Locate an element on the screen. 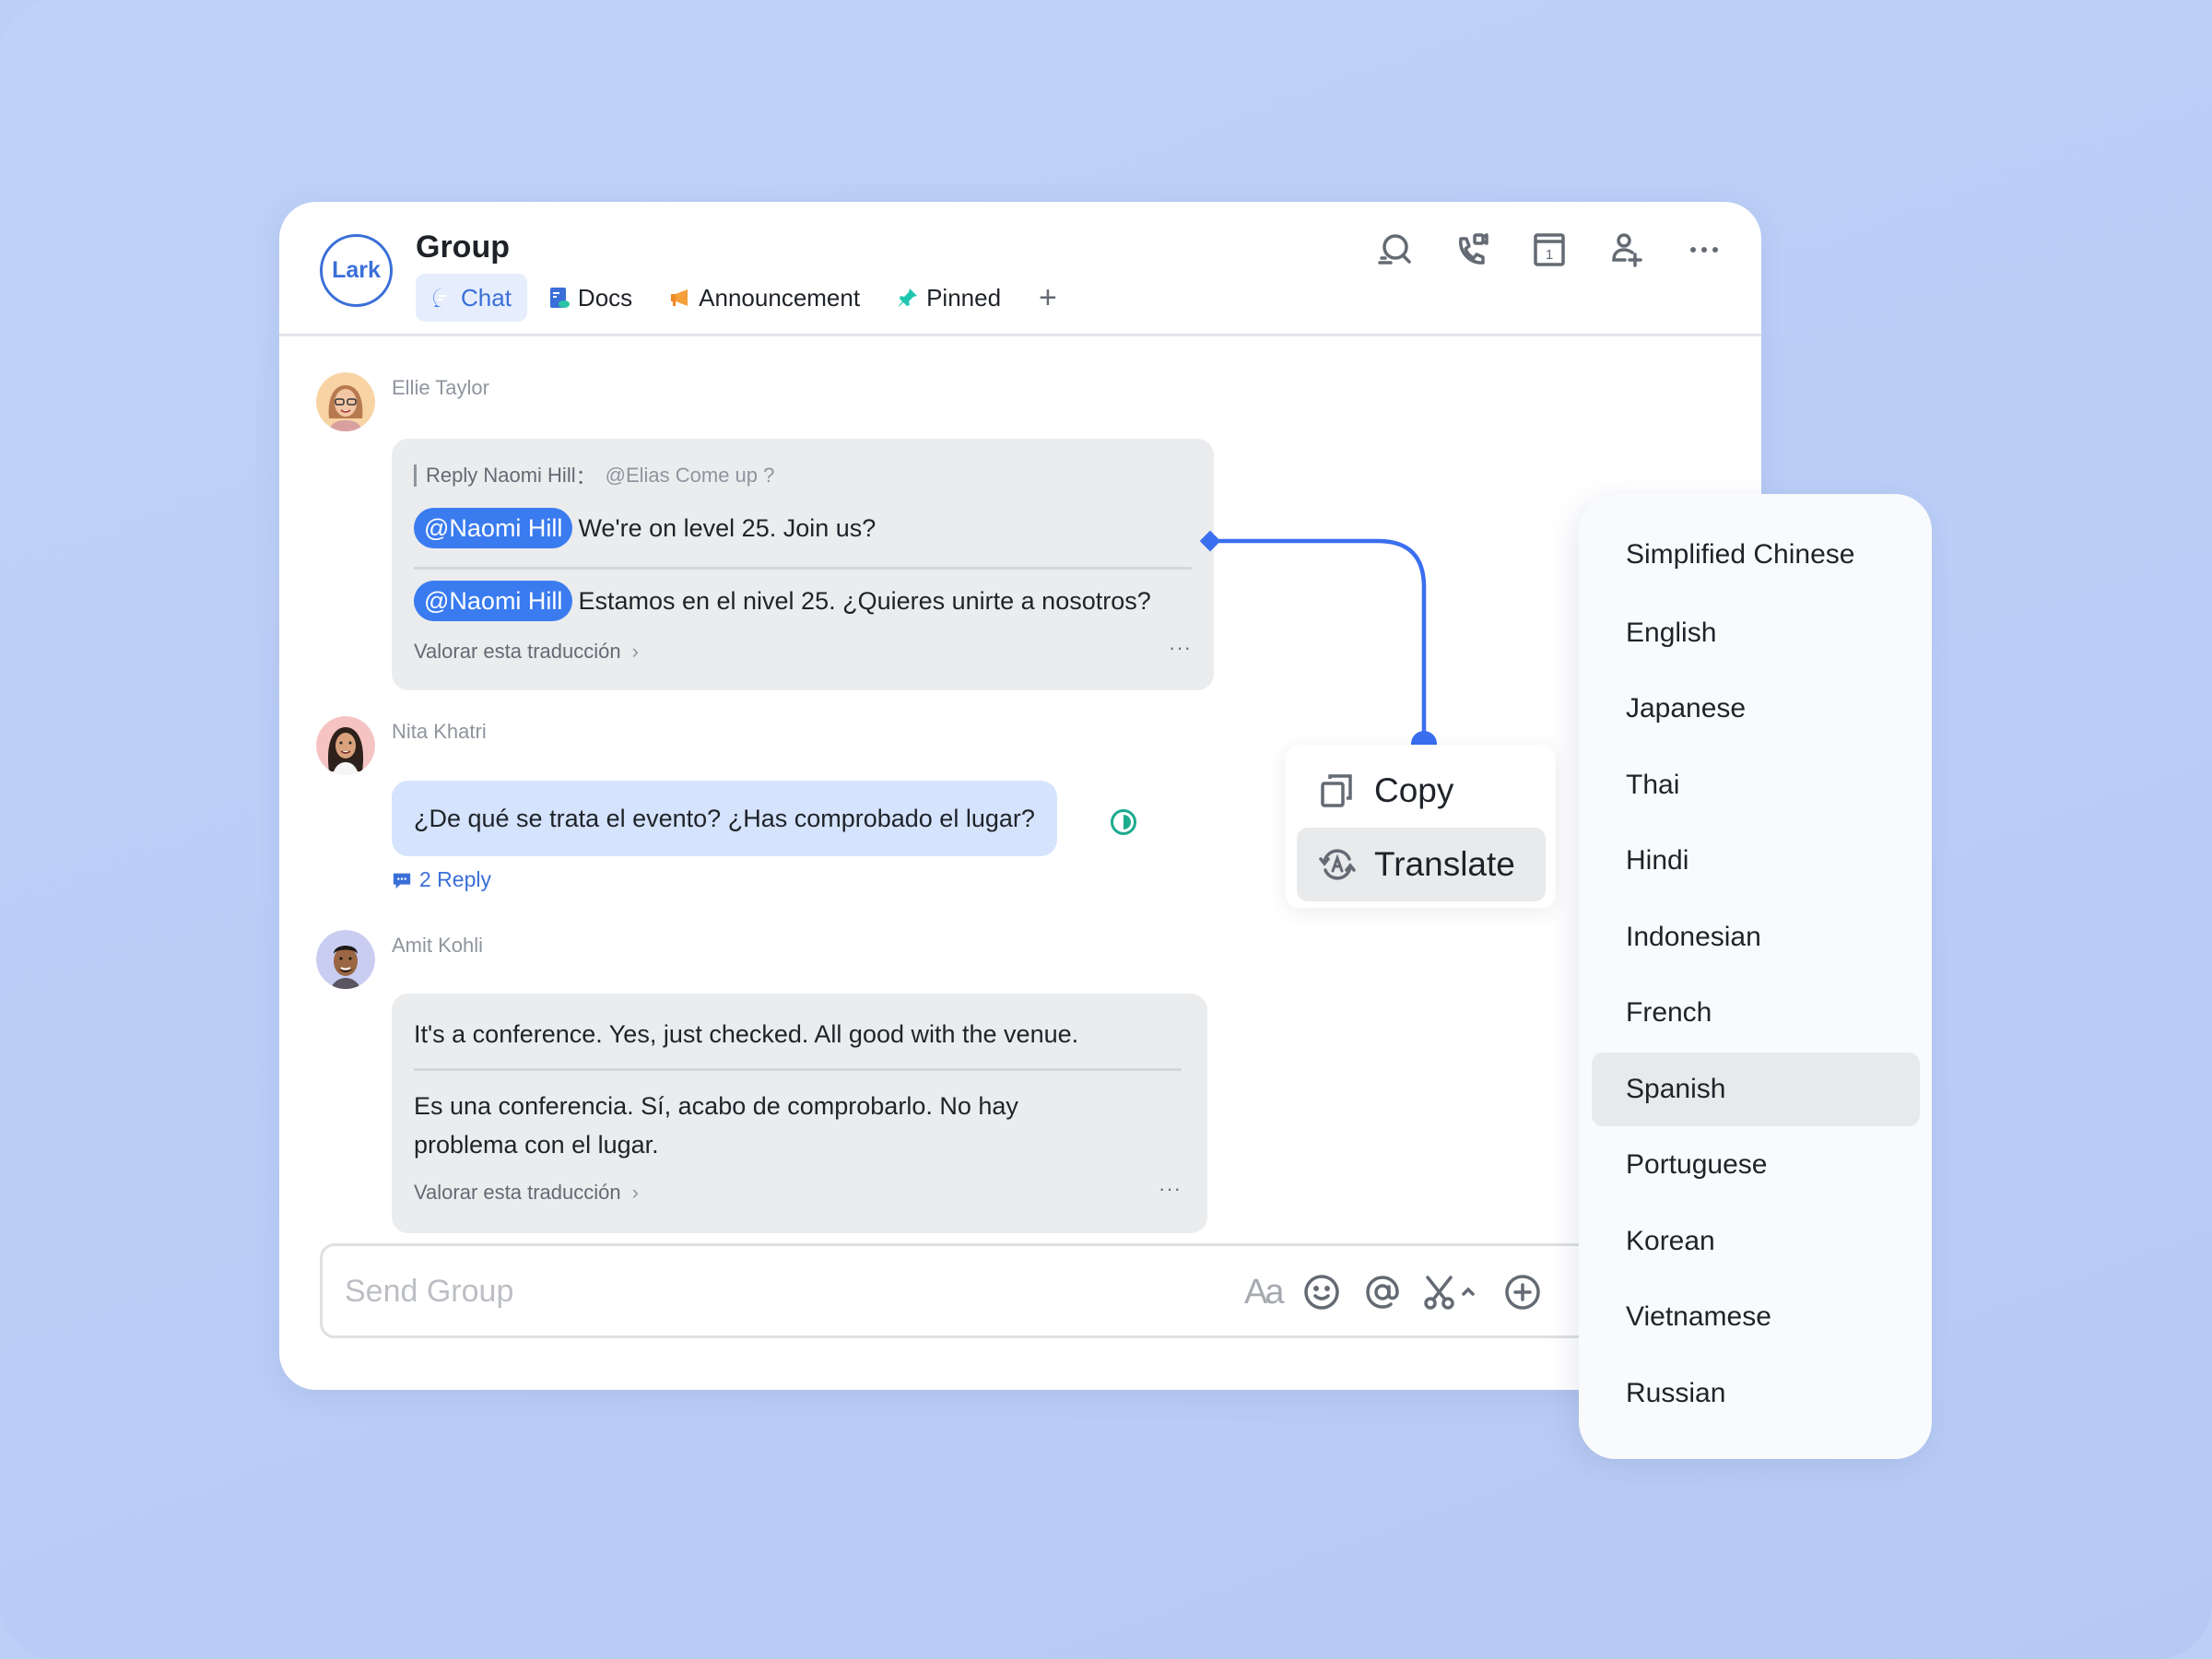 The height and width of the screenshot is (1659, 2212). calendar-icon: 1 is located at coordinates (1549, 249).